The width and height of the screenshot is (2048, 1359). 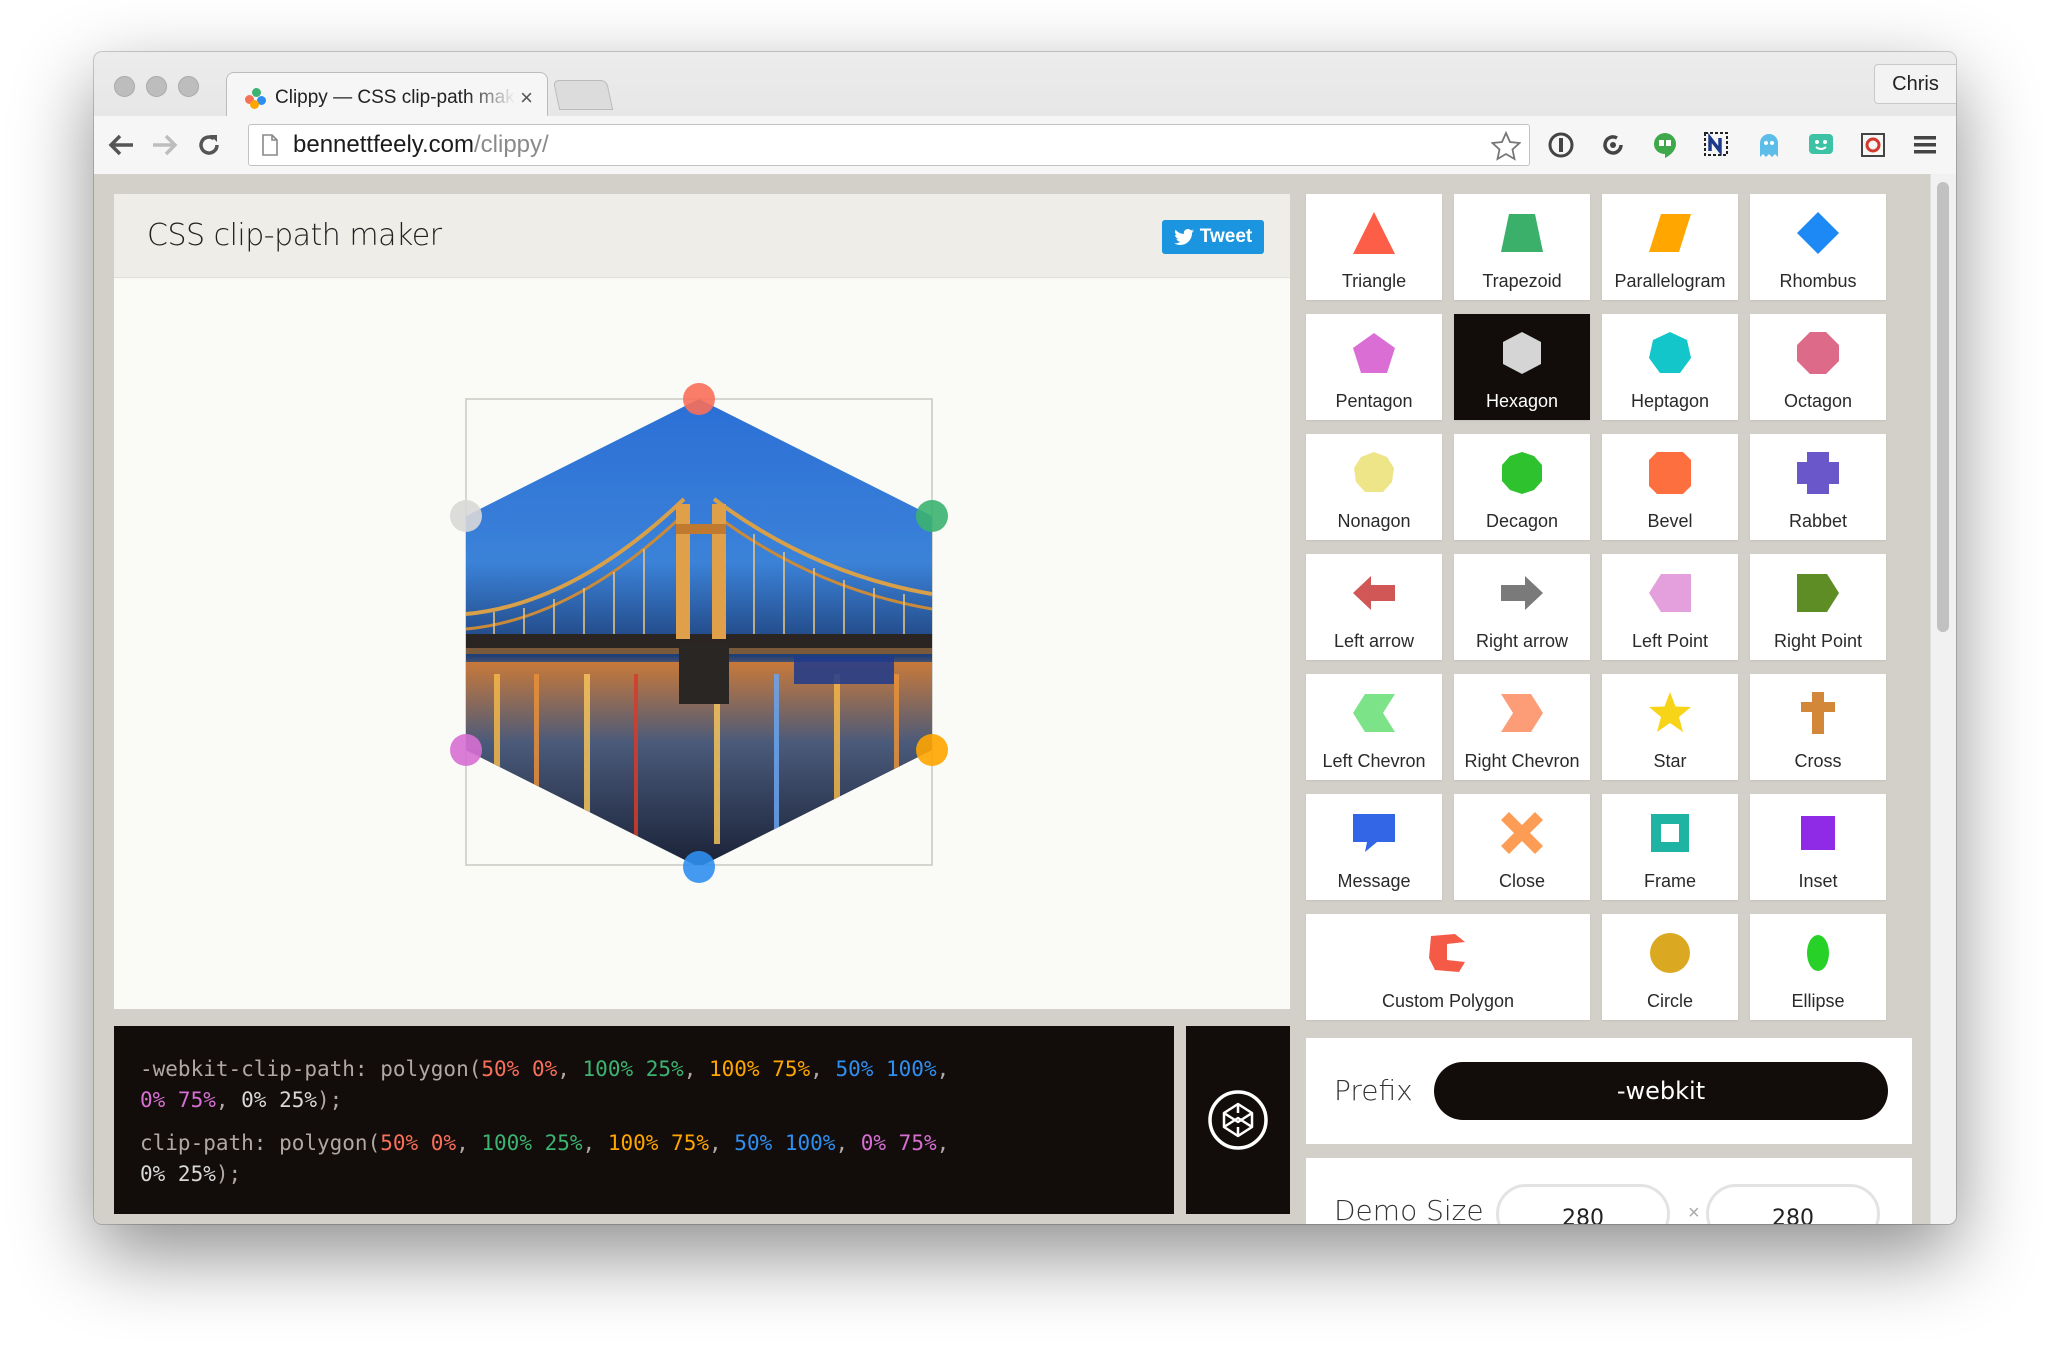 I want to click on shape-button-right-chevron: Right Chevron, so click(x=1522, y=727).